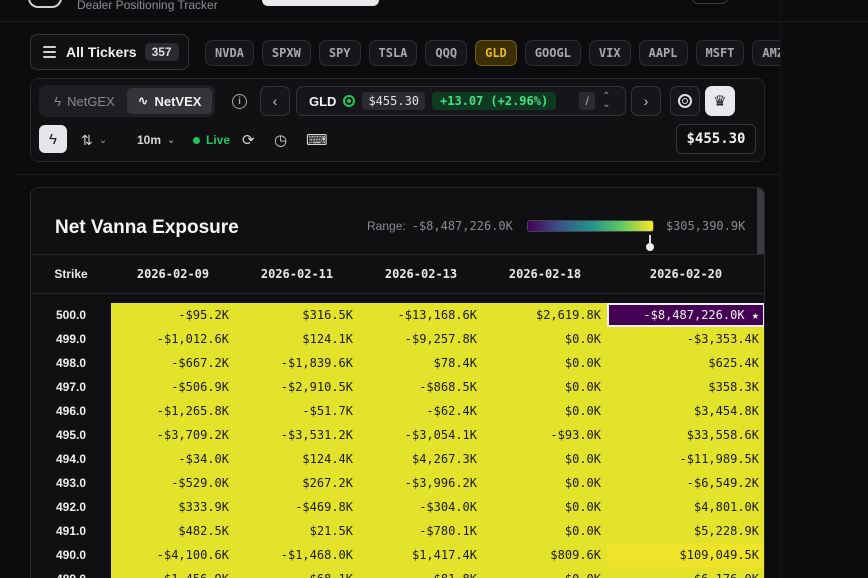  Describe the element at coordinates (156, 140) in the screenshot. I see `interval-dropdown: 10m ⌄` at that location.